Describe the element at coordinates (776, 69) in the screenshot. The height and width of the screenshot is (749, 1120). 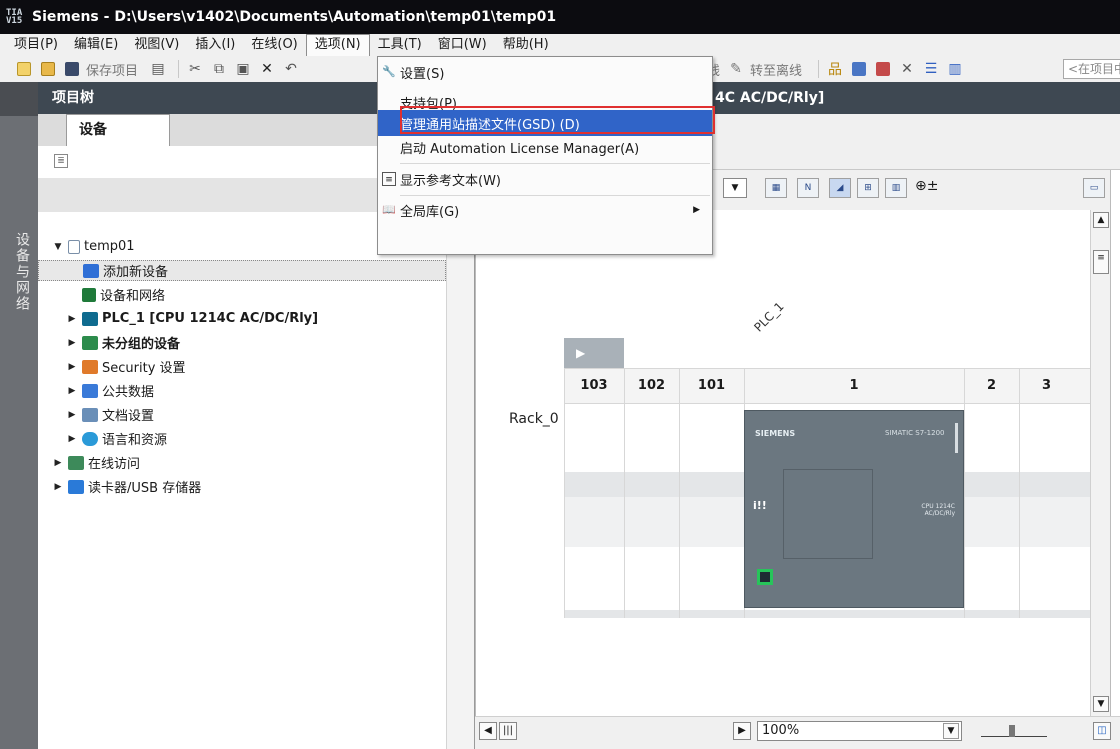
I see `go-offline-button: 转至离线` at that location.